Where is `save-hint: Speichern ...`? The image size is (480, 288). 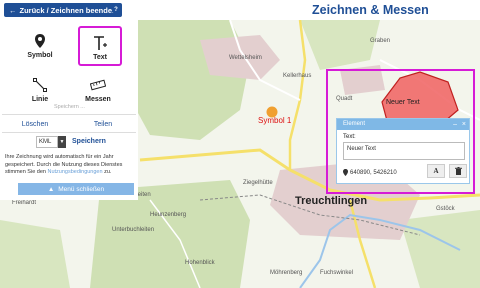
save-hint: Speichern ... is located at coordinates (69, 107).